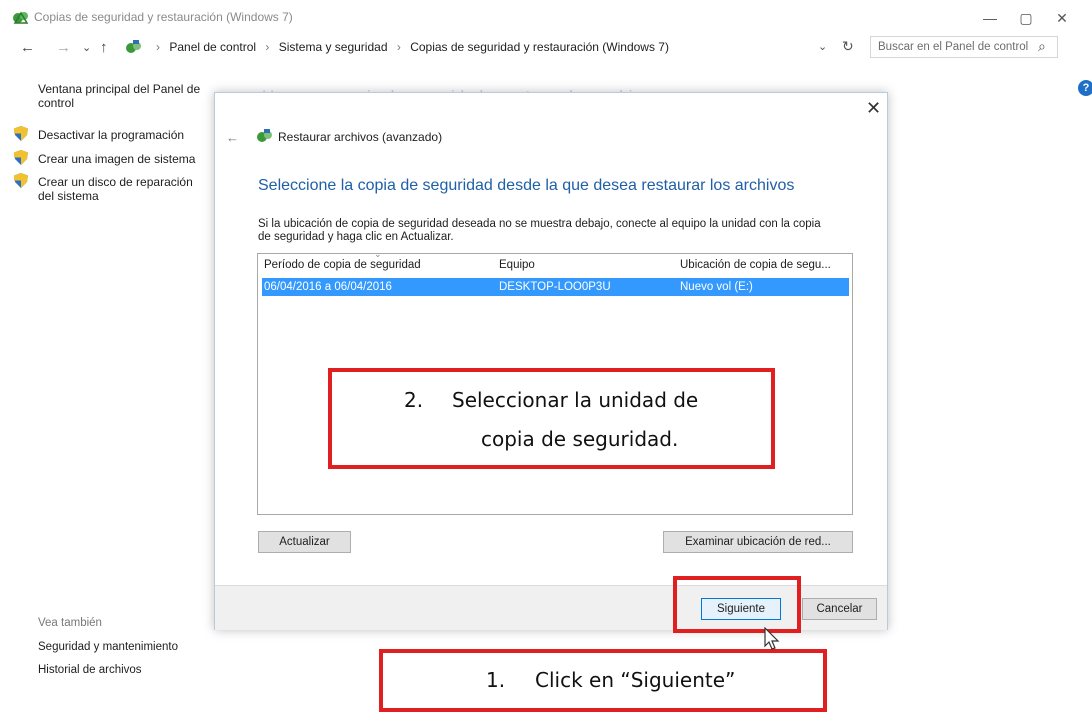  I want to click on control-panel-icon, so click(133, 46).